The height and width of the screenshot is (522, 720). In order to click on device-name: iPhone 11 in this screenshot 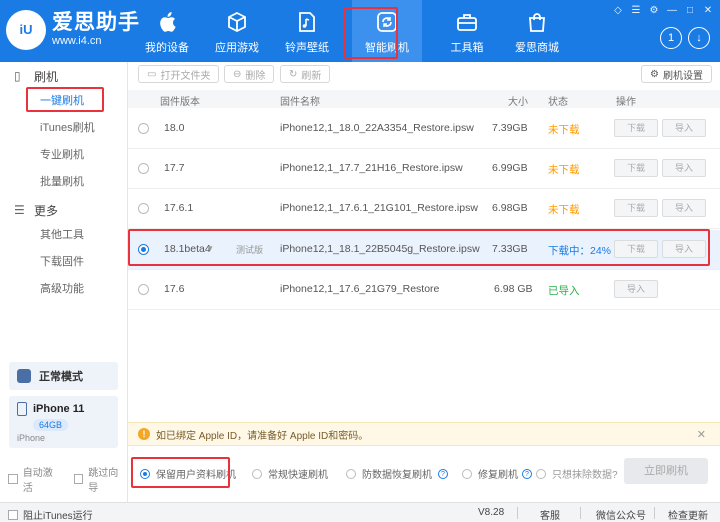, I will do `click(59, 409)`.